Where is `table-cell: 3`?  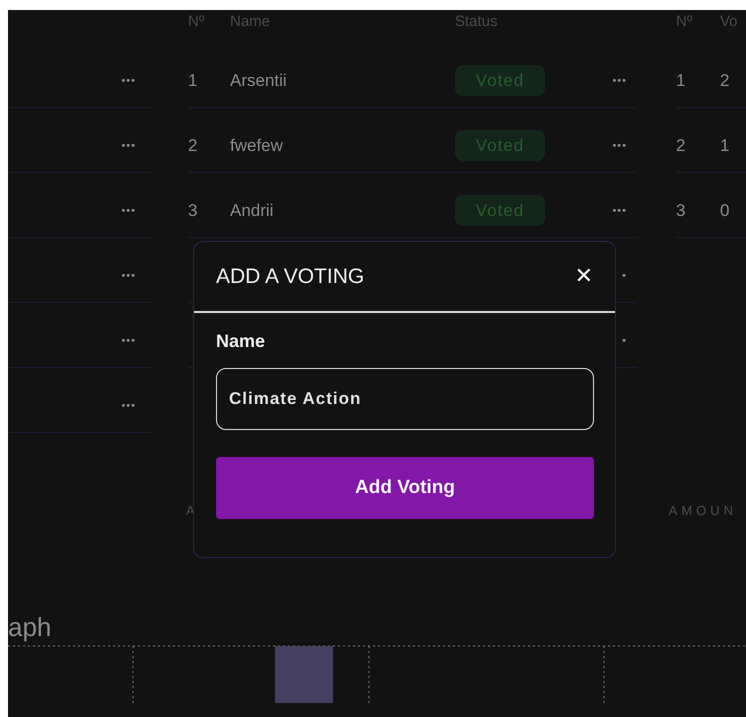 table-cell: 3 is located at coordinates (193, 210).